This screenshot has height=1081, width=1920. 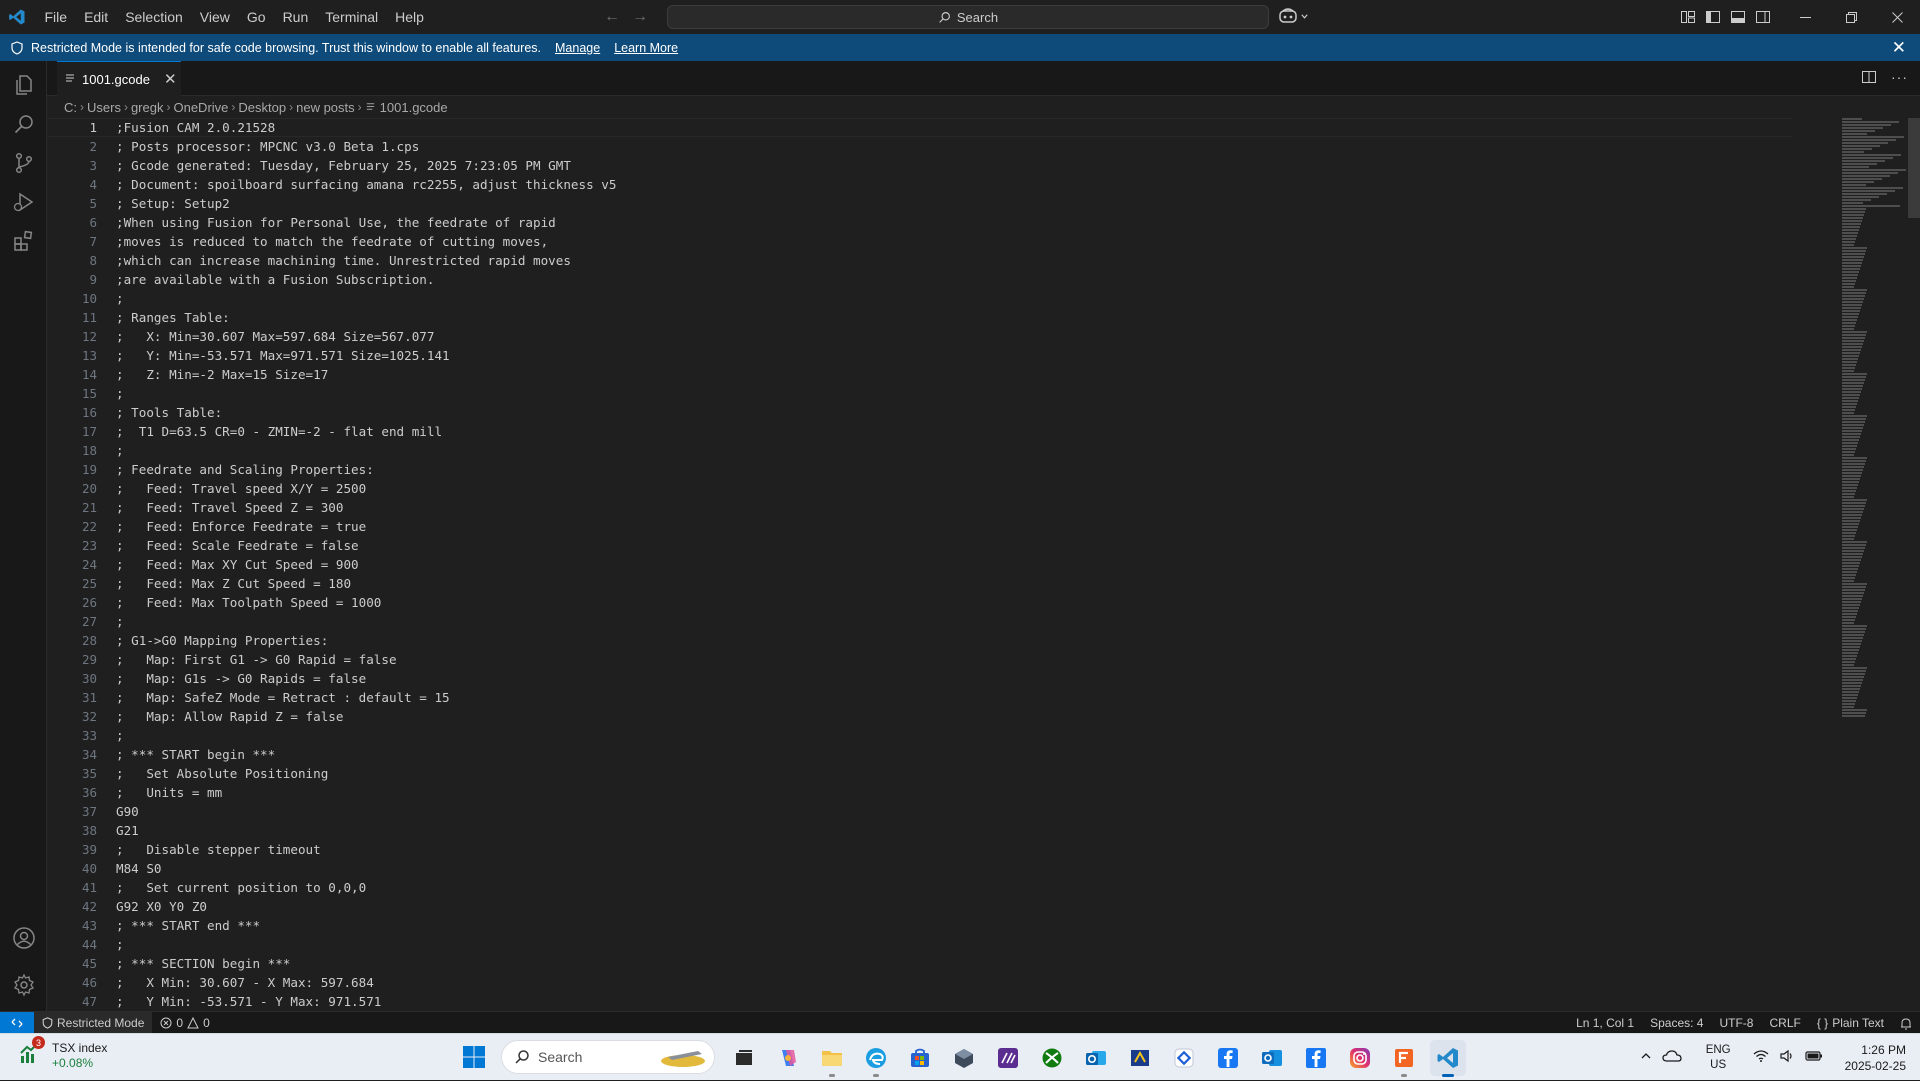 I want to click on code-line: ; Map: G1s -> G0 Rapids = false, so click(x=366, y=678).